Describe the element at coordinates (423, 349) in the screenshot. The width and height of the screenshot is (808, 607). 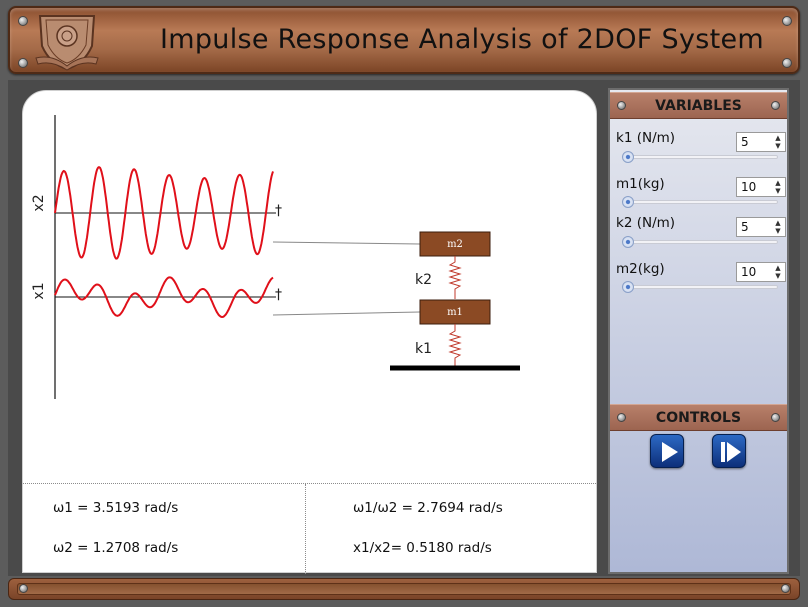
I see `spring-k1-label: k1` at that location.